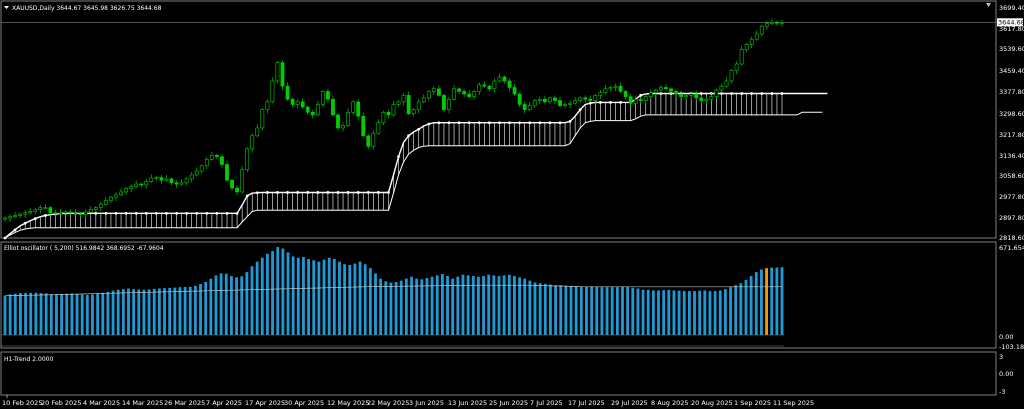  I want to click on date-tick-label: 26 Mar 2025, so click(184, 403).